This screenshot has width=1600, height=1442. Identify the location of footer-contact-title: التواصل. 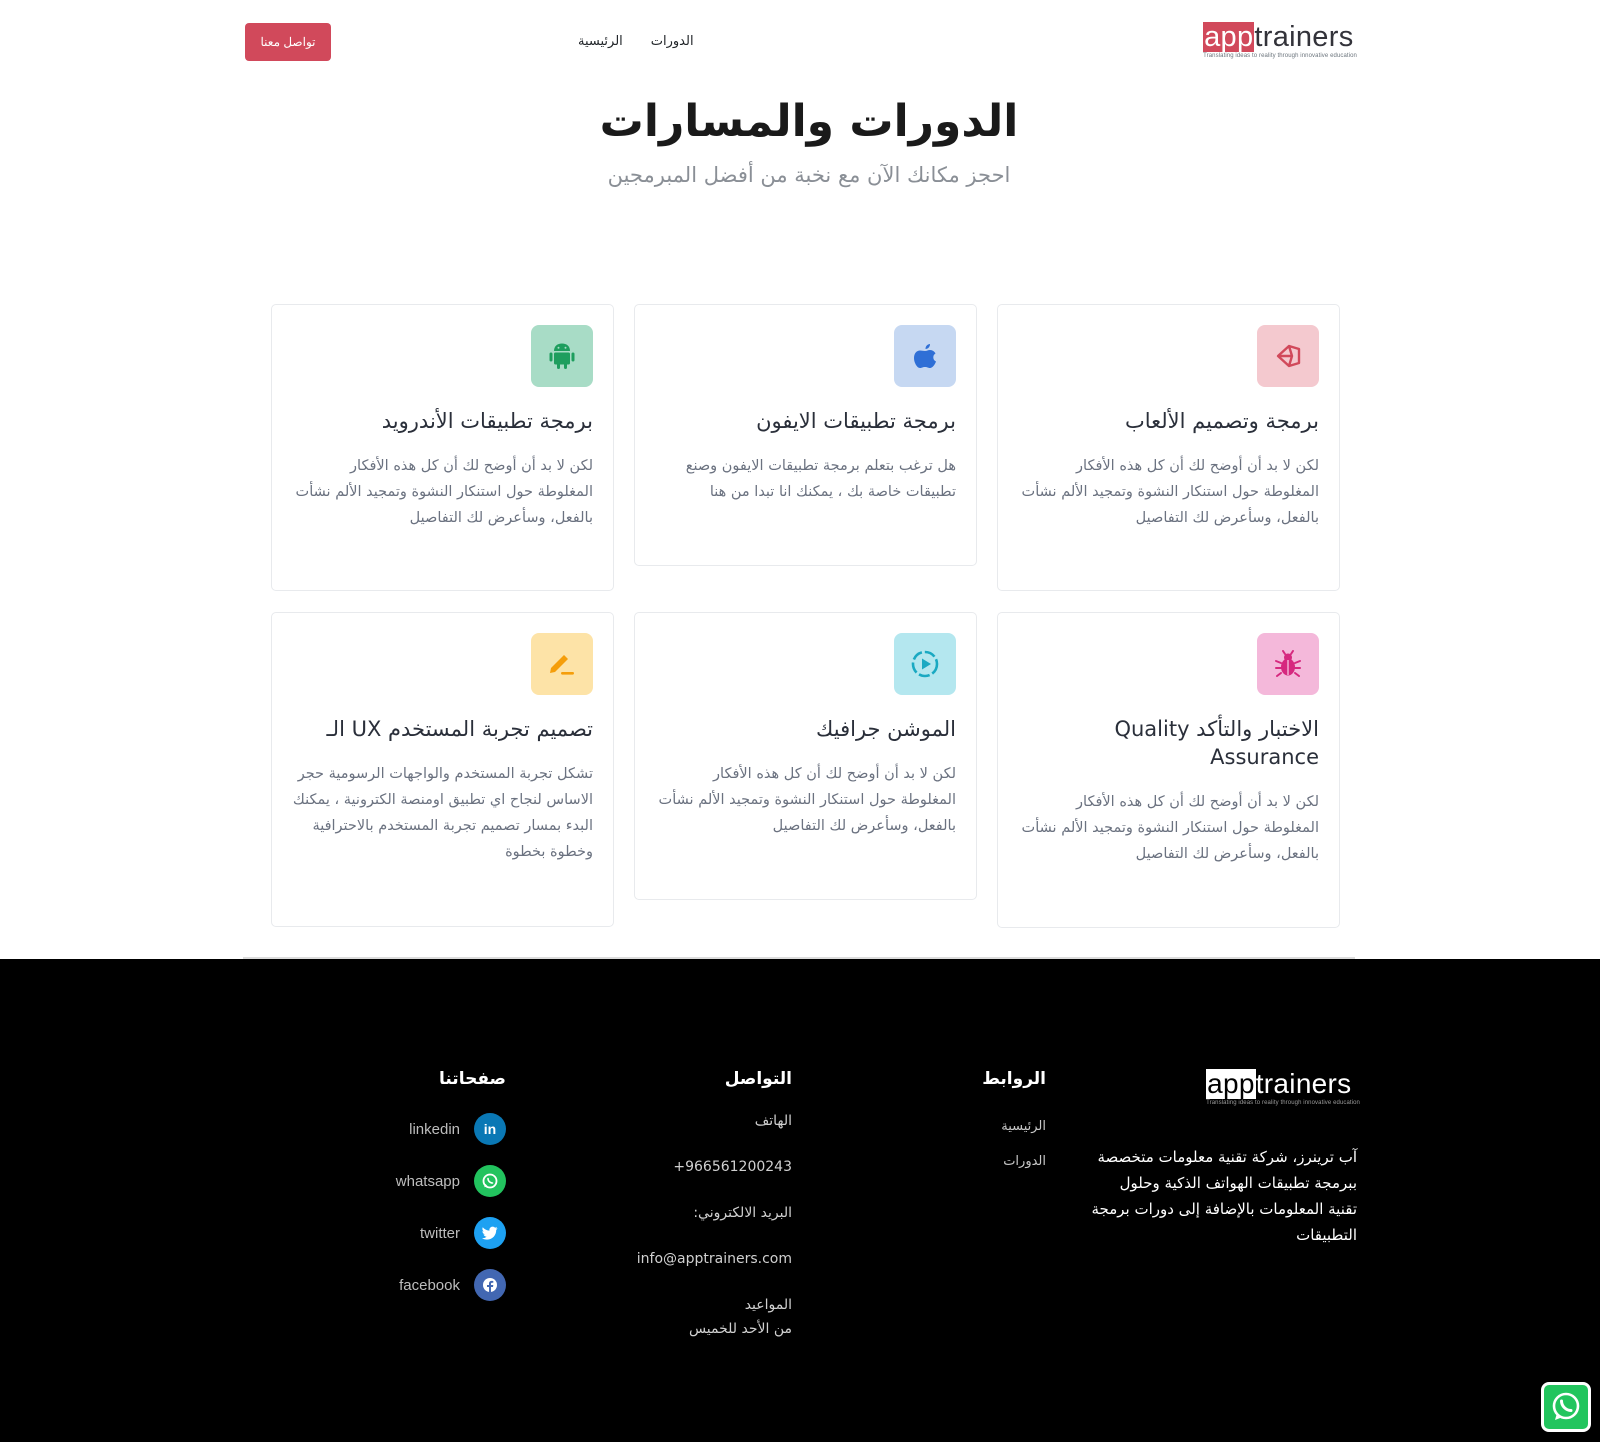
(758, 1079).